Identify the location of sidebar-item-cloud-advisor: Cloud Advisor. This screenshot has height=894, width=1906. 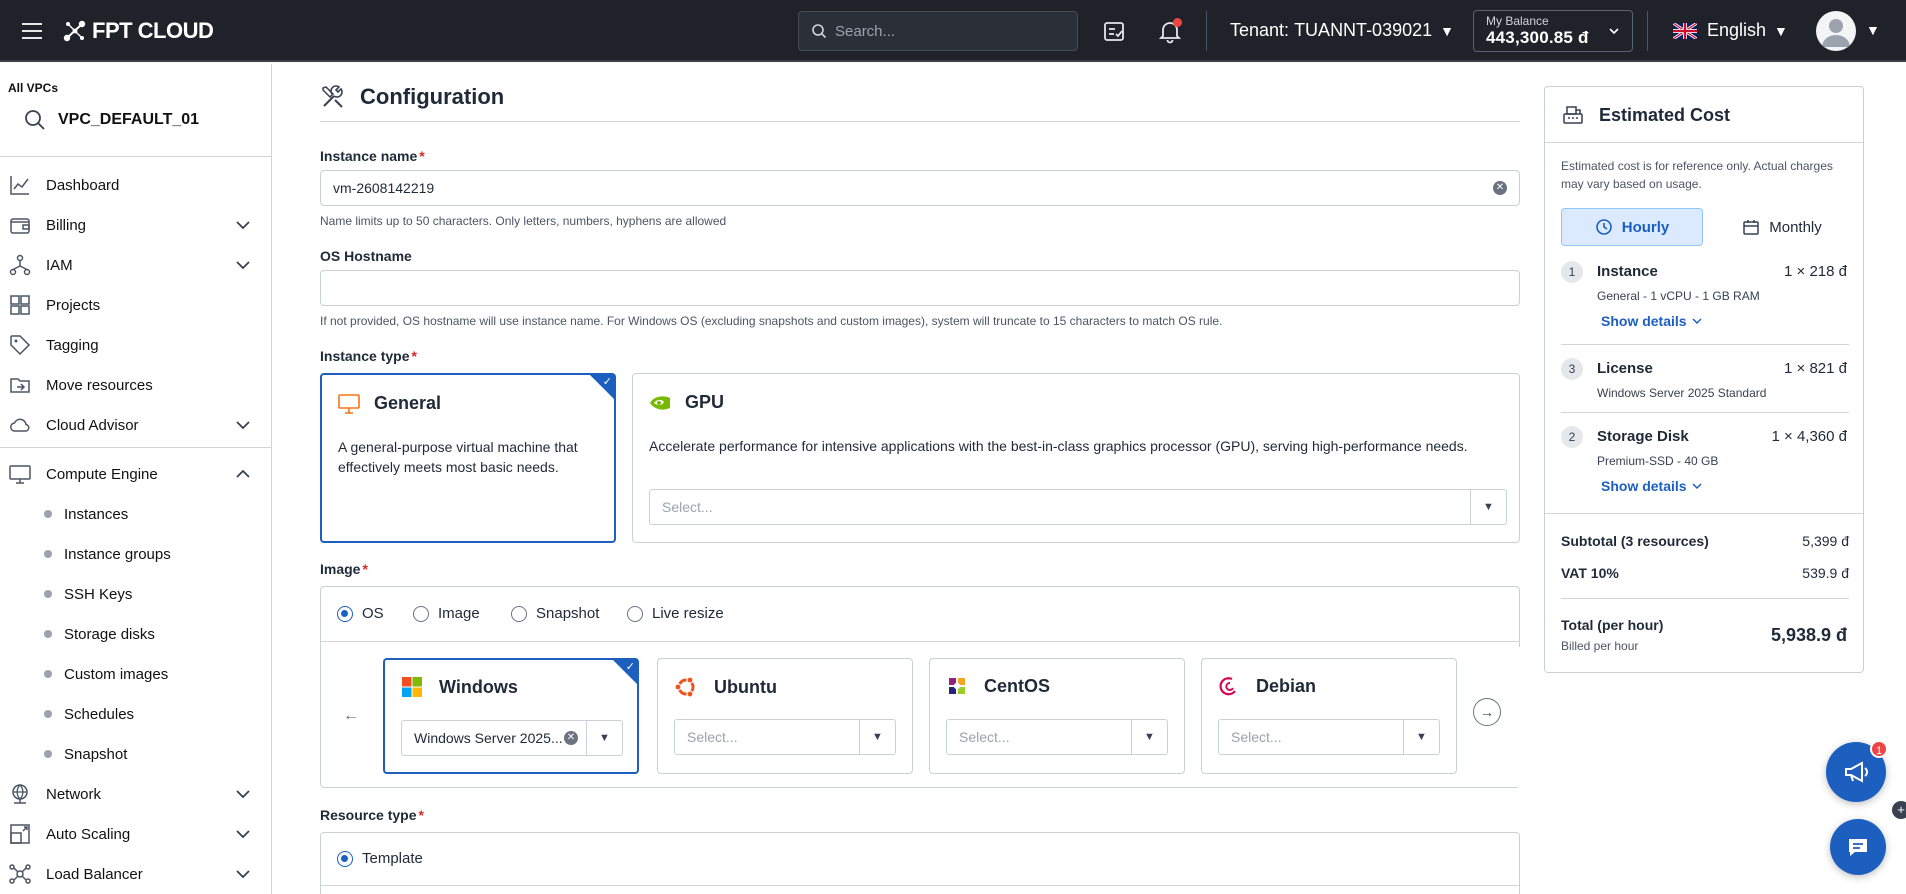
(135, 425).